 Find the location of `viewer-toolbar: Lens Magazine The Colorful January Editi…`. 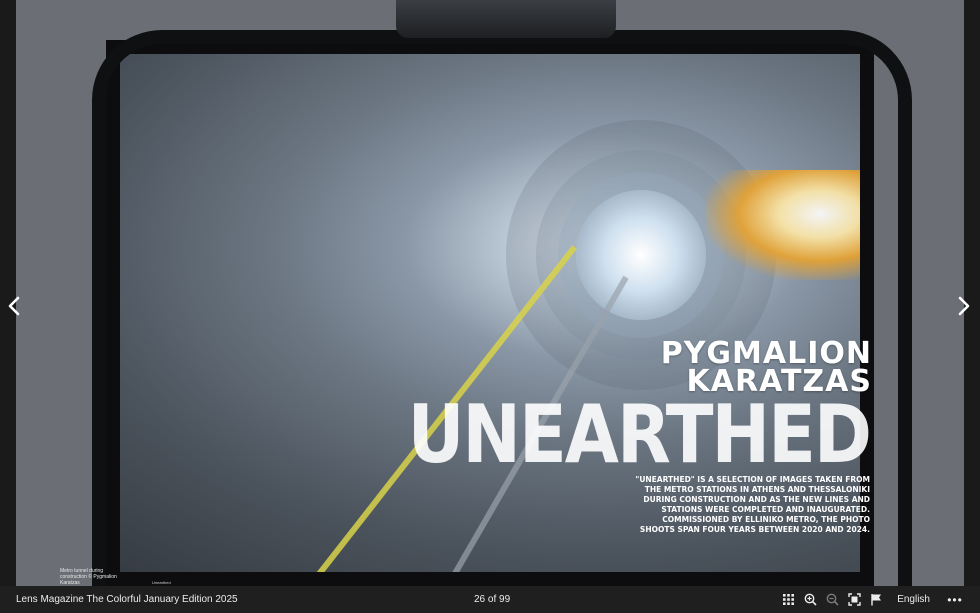

viewer-toolbar: Lens Magazine The Colorful January Editi… is located at coordinates (490, 599).